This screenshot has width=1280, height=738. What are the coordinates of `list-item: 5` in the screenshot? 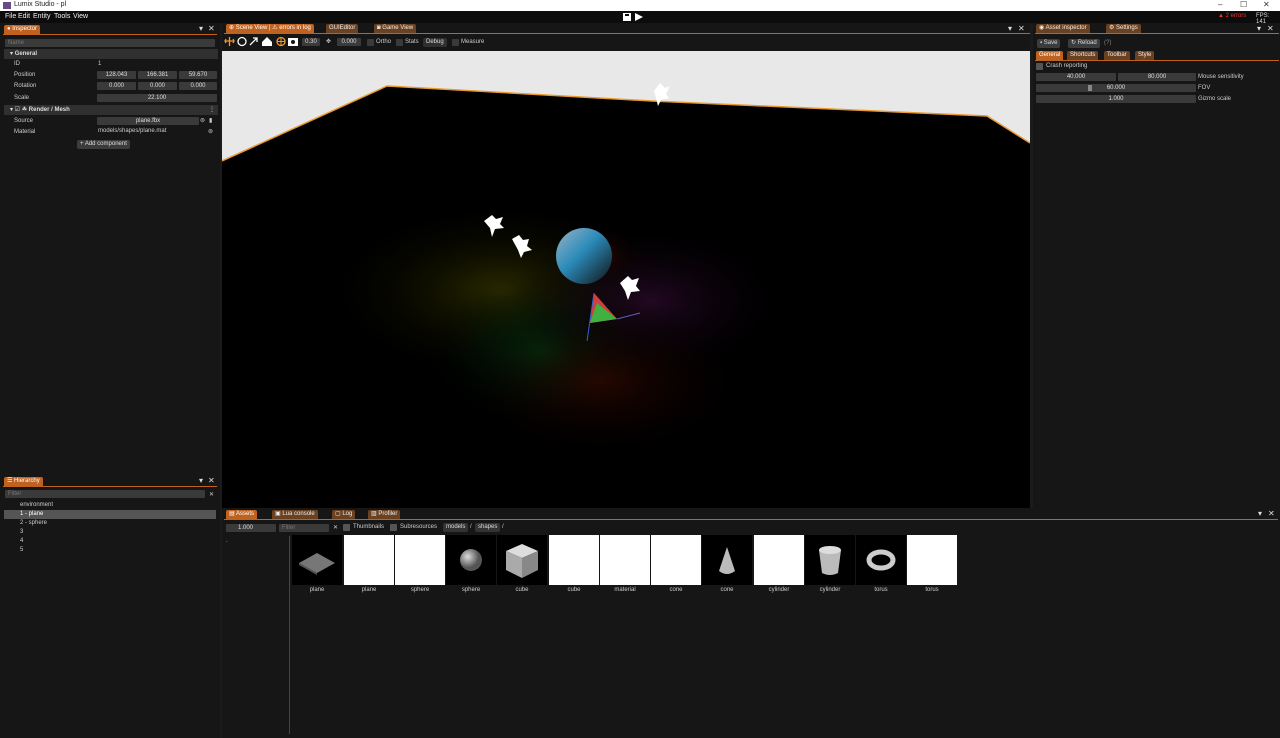 It's located at (21, 550).